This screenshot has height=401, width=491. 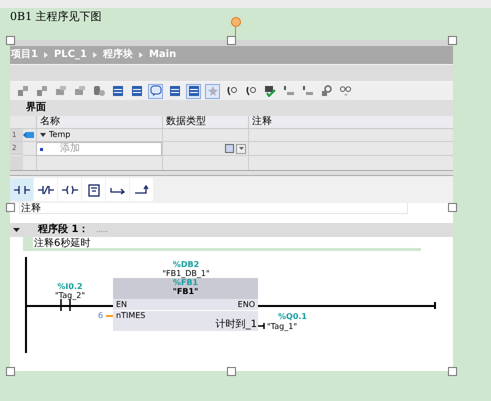 What do you see at coordinates (236, 325) in the screenshot?
I see `pin-label: 计时到_1` at bounding box center [236, 325].